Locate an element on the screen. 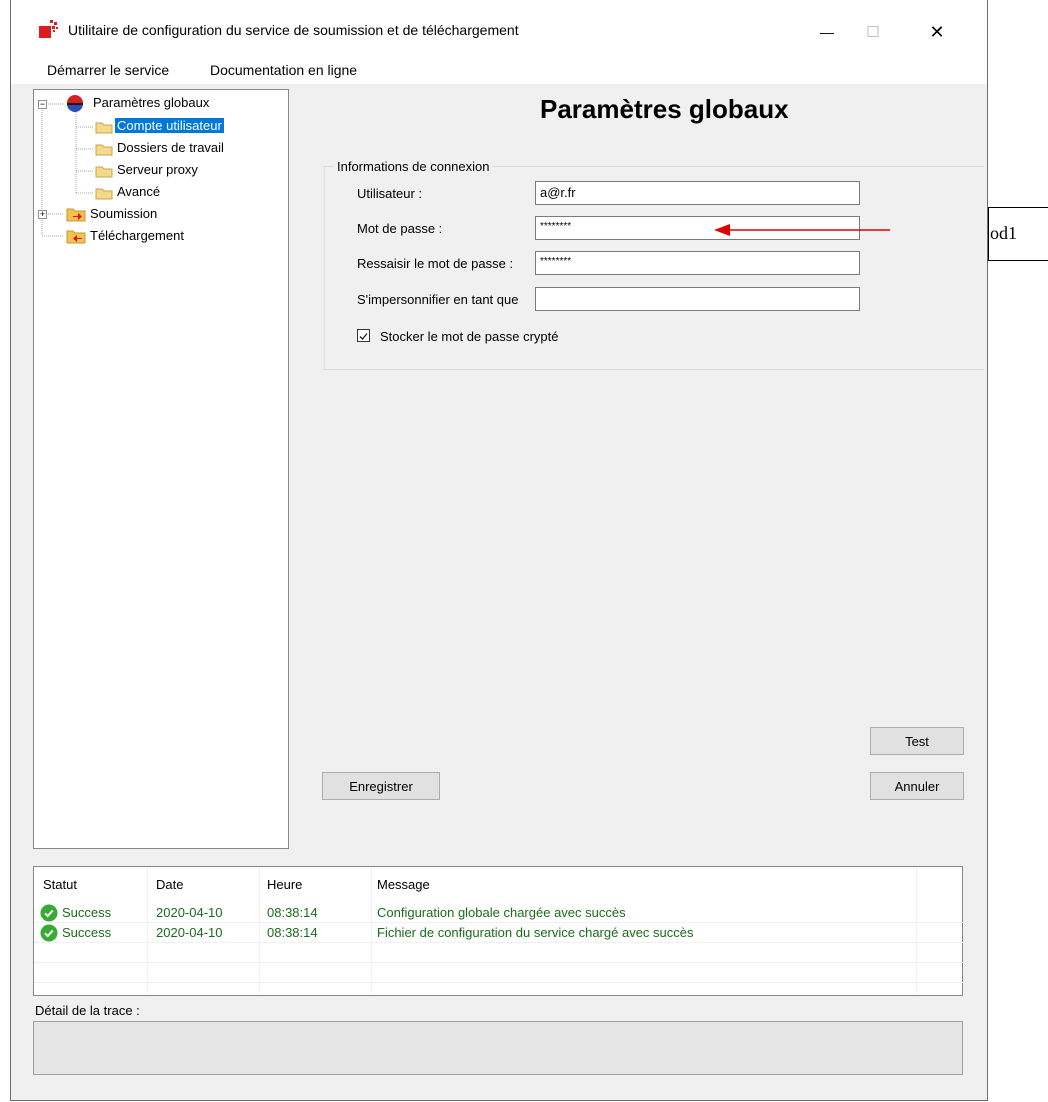  tree-item-download: Téléchargement is located at coordinates (137, 235).